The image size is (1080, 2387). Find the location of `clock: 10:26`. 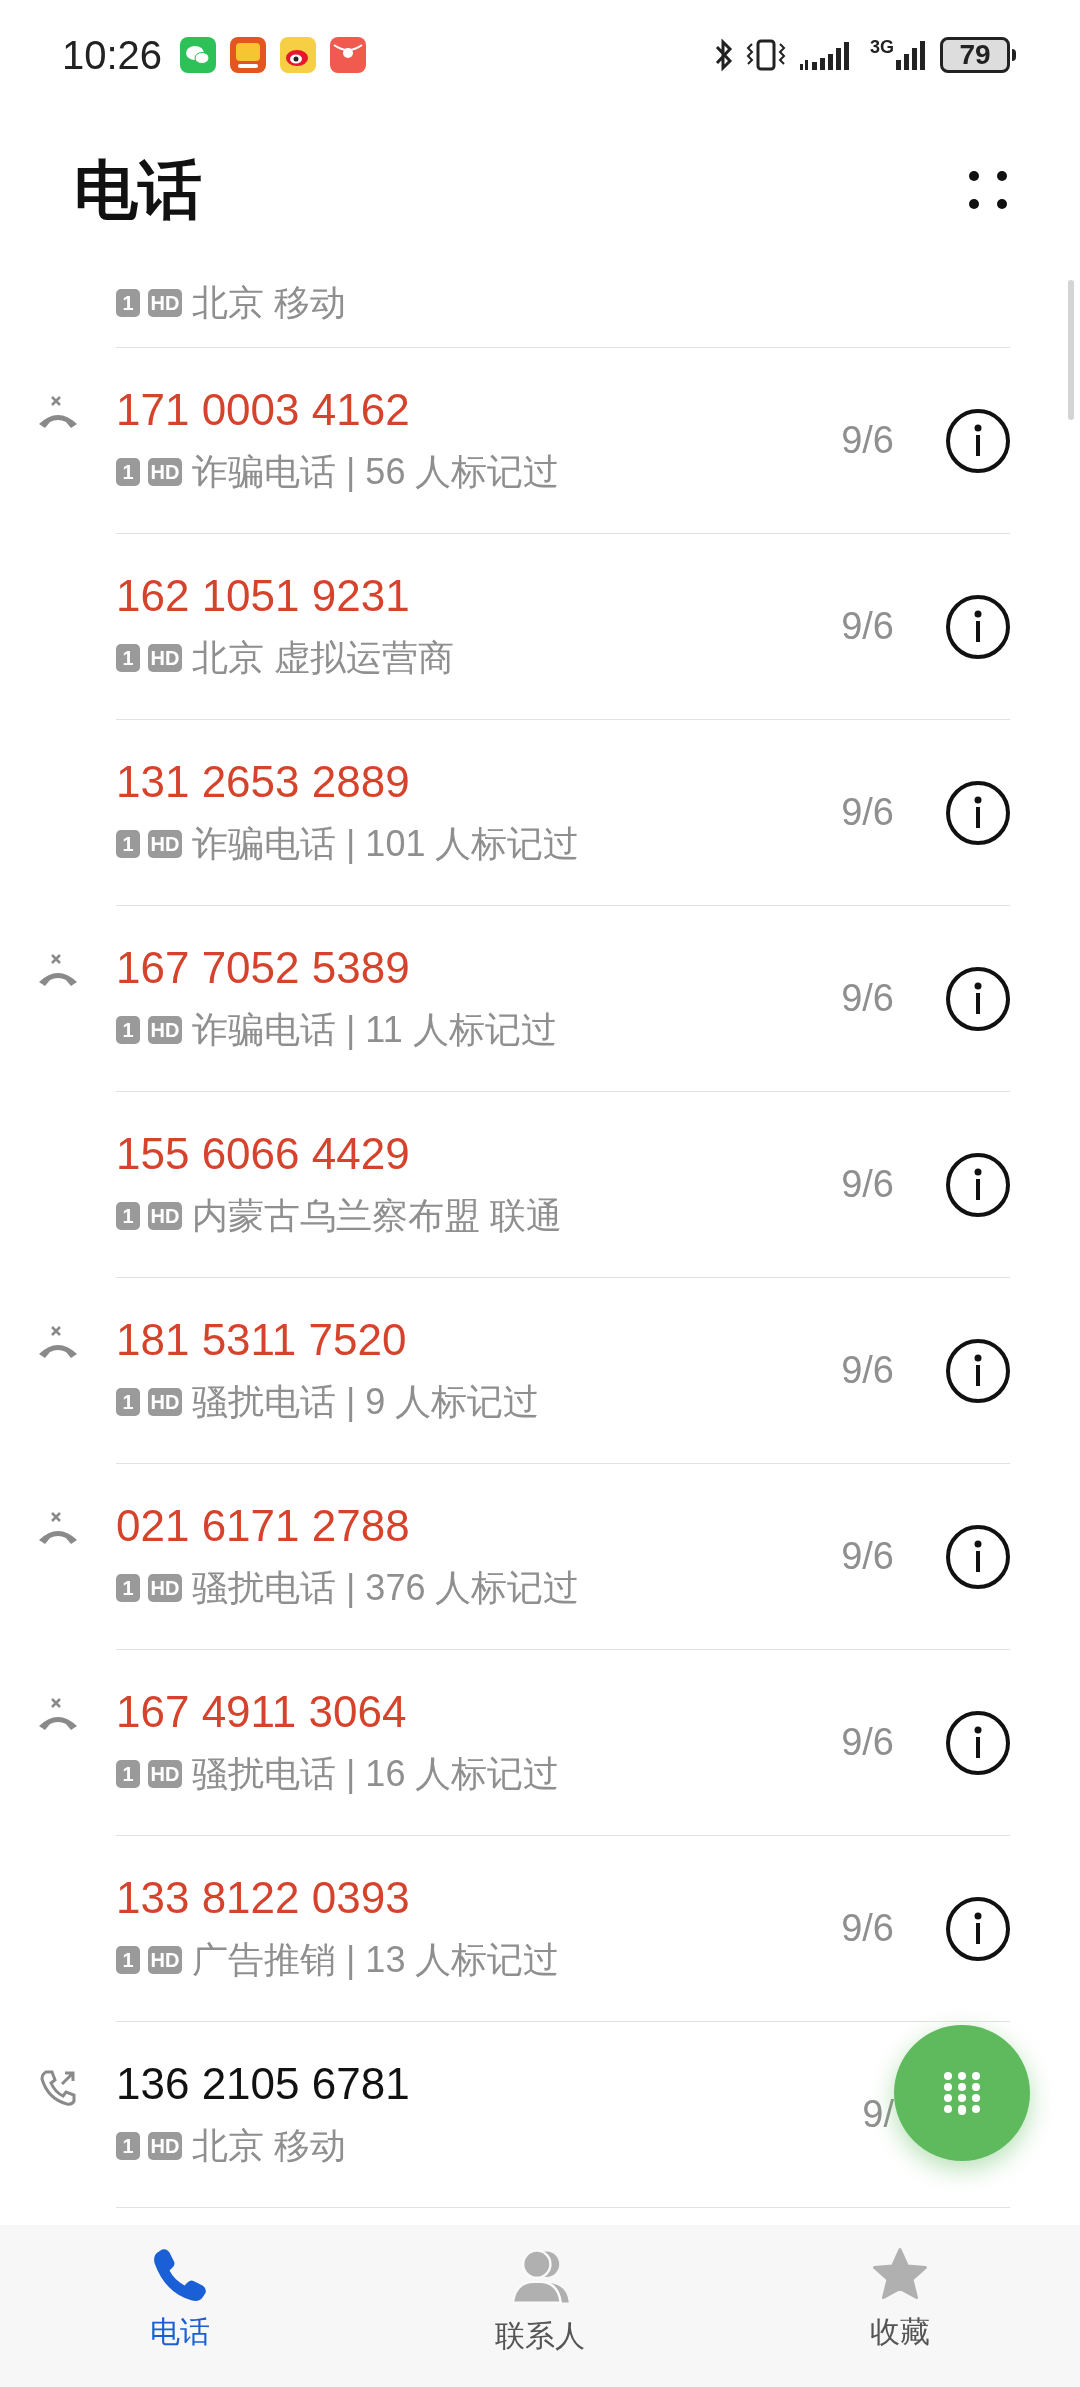

clock: 10:26 is located at coordinates (112, 55).